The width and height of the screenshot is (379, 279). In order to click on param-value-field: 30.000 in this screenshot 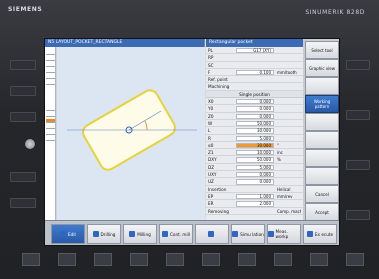, I will do `click(255, 131)`.